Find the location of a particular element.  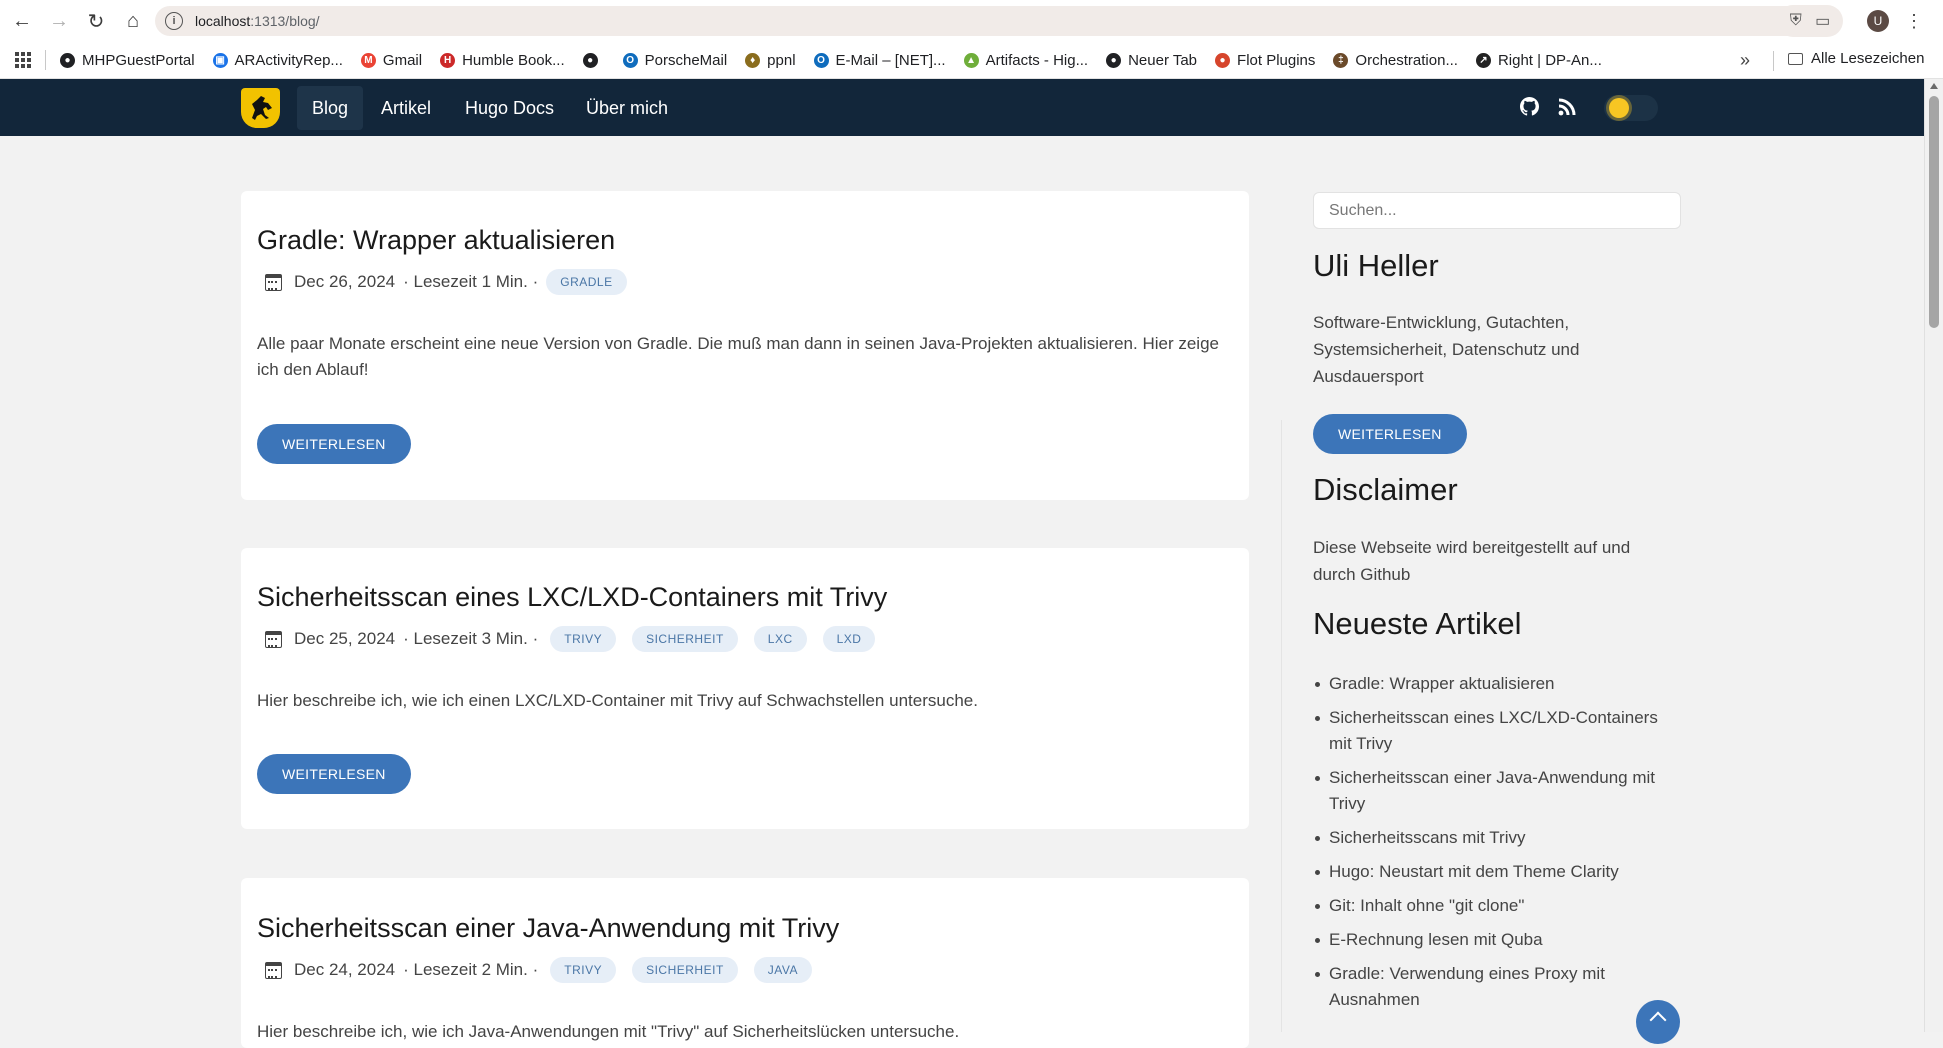

sidebar-divider is located at coordinates (1281, 726).